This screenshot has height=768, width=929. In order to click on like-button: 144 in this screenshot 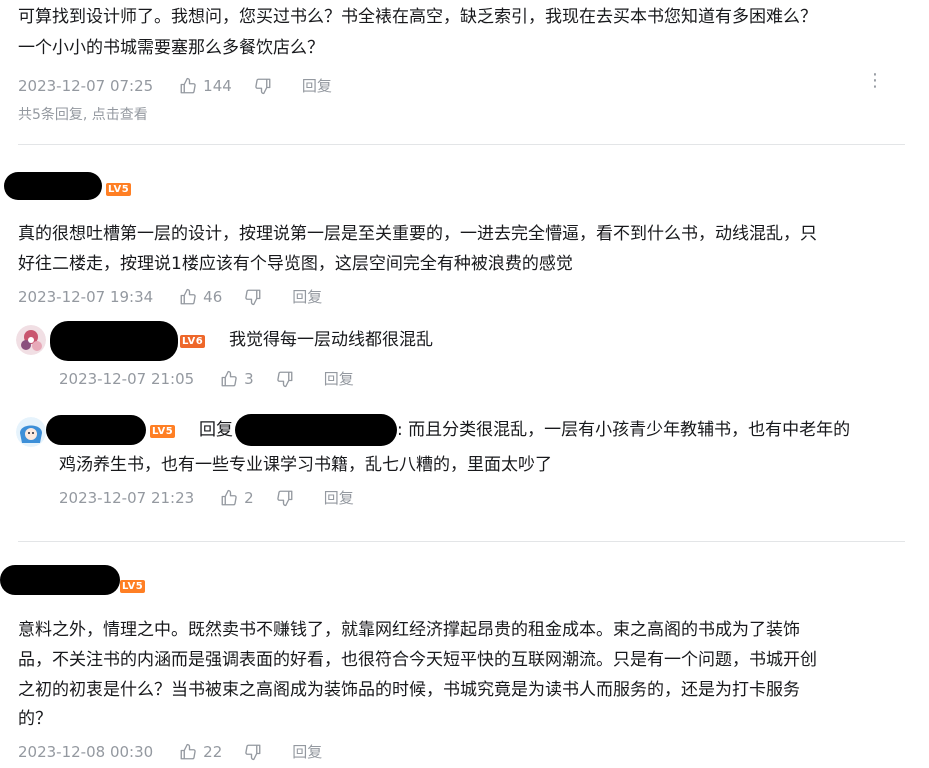, I will do `click(216, 86)`.